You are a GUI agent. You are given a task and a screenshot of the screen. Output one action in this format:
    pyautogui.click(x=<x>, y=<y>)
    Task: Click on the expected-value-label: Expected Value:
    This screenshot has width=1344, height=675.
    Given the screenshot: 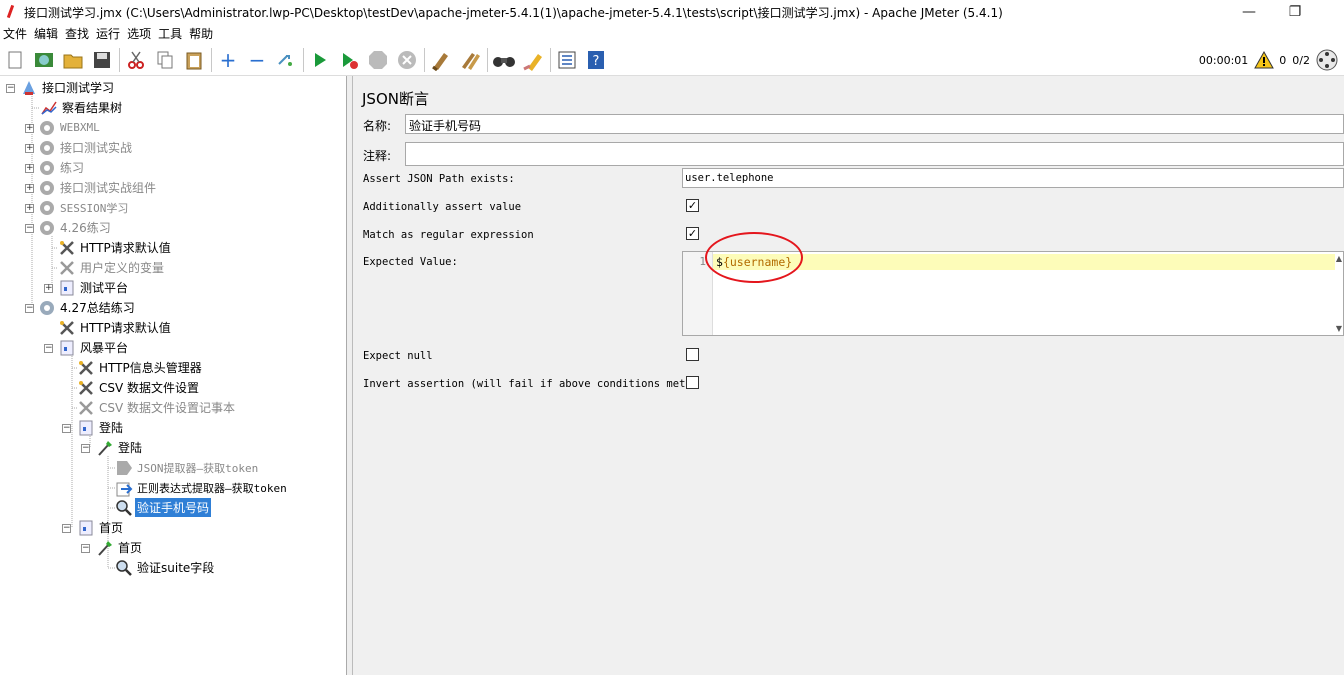 What is the action you would take?
    pyautogui.click(x=410, y=262)
    